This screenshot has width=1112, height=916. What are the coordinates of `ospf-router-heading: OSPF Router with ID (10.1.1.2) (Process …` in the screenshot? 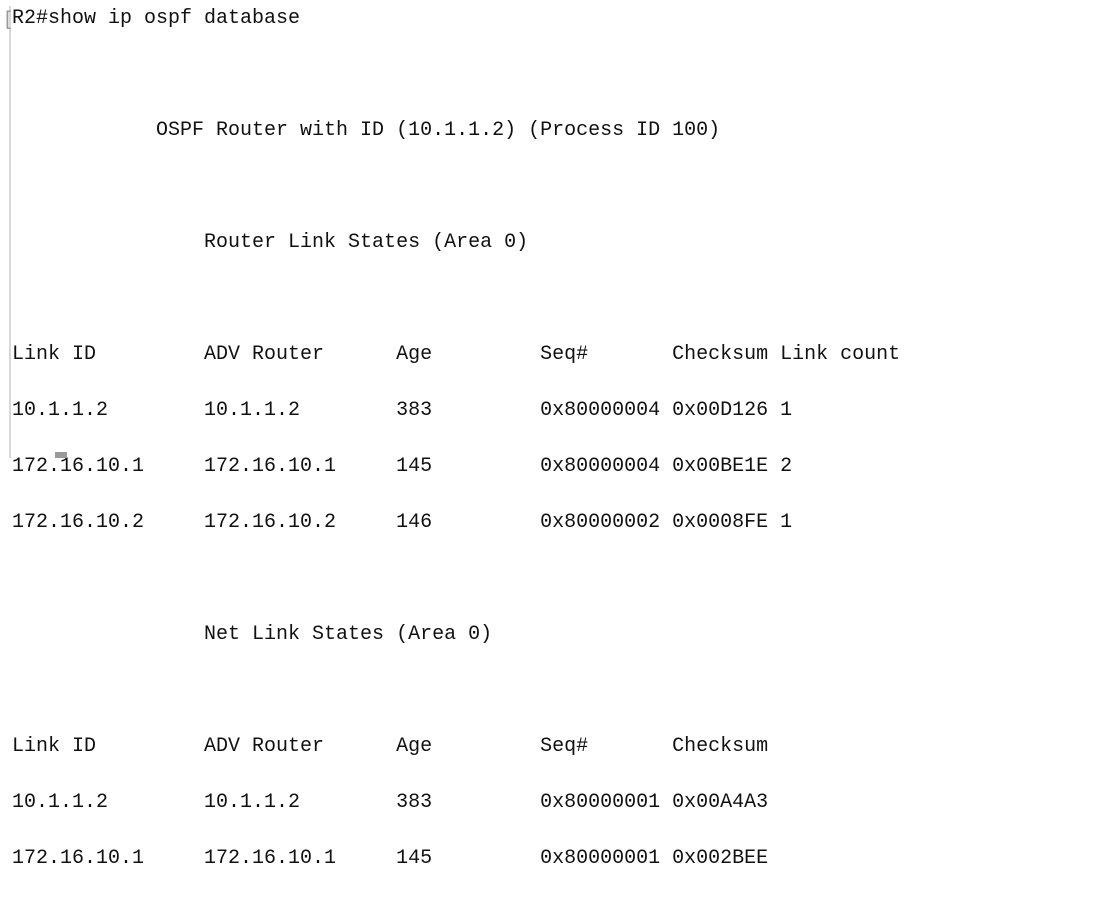 It's located at (366, 130).